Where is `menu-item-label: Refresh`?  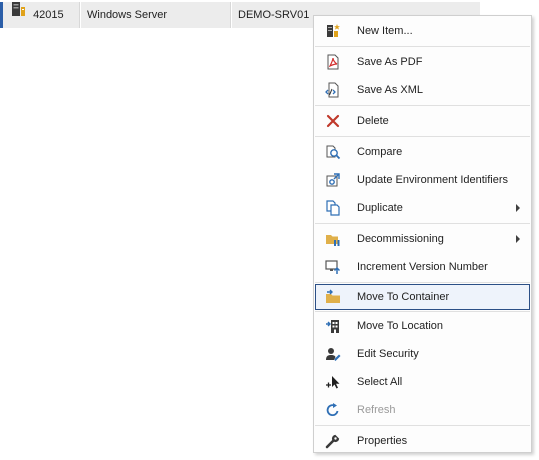 menu-item-label: Refresh is located at coordinates (376, 410).